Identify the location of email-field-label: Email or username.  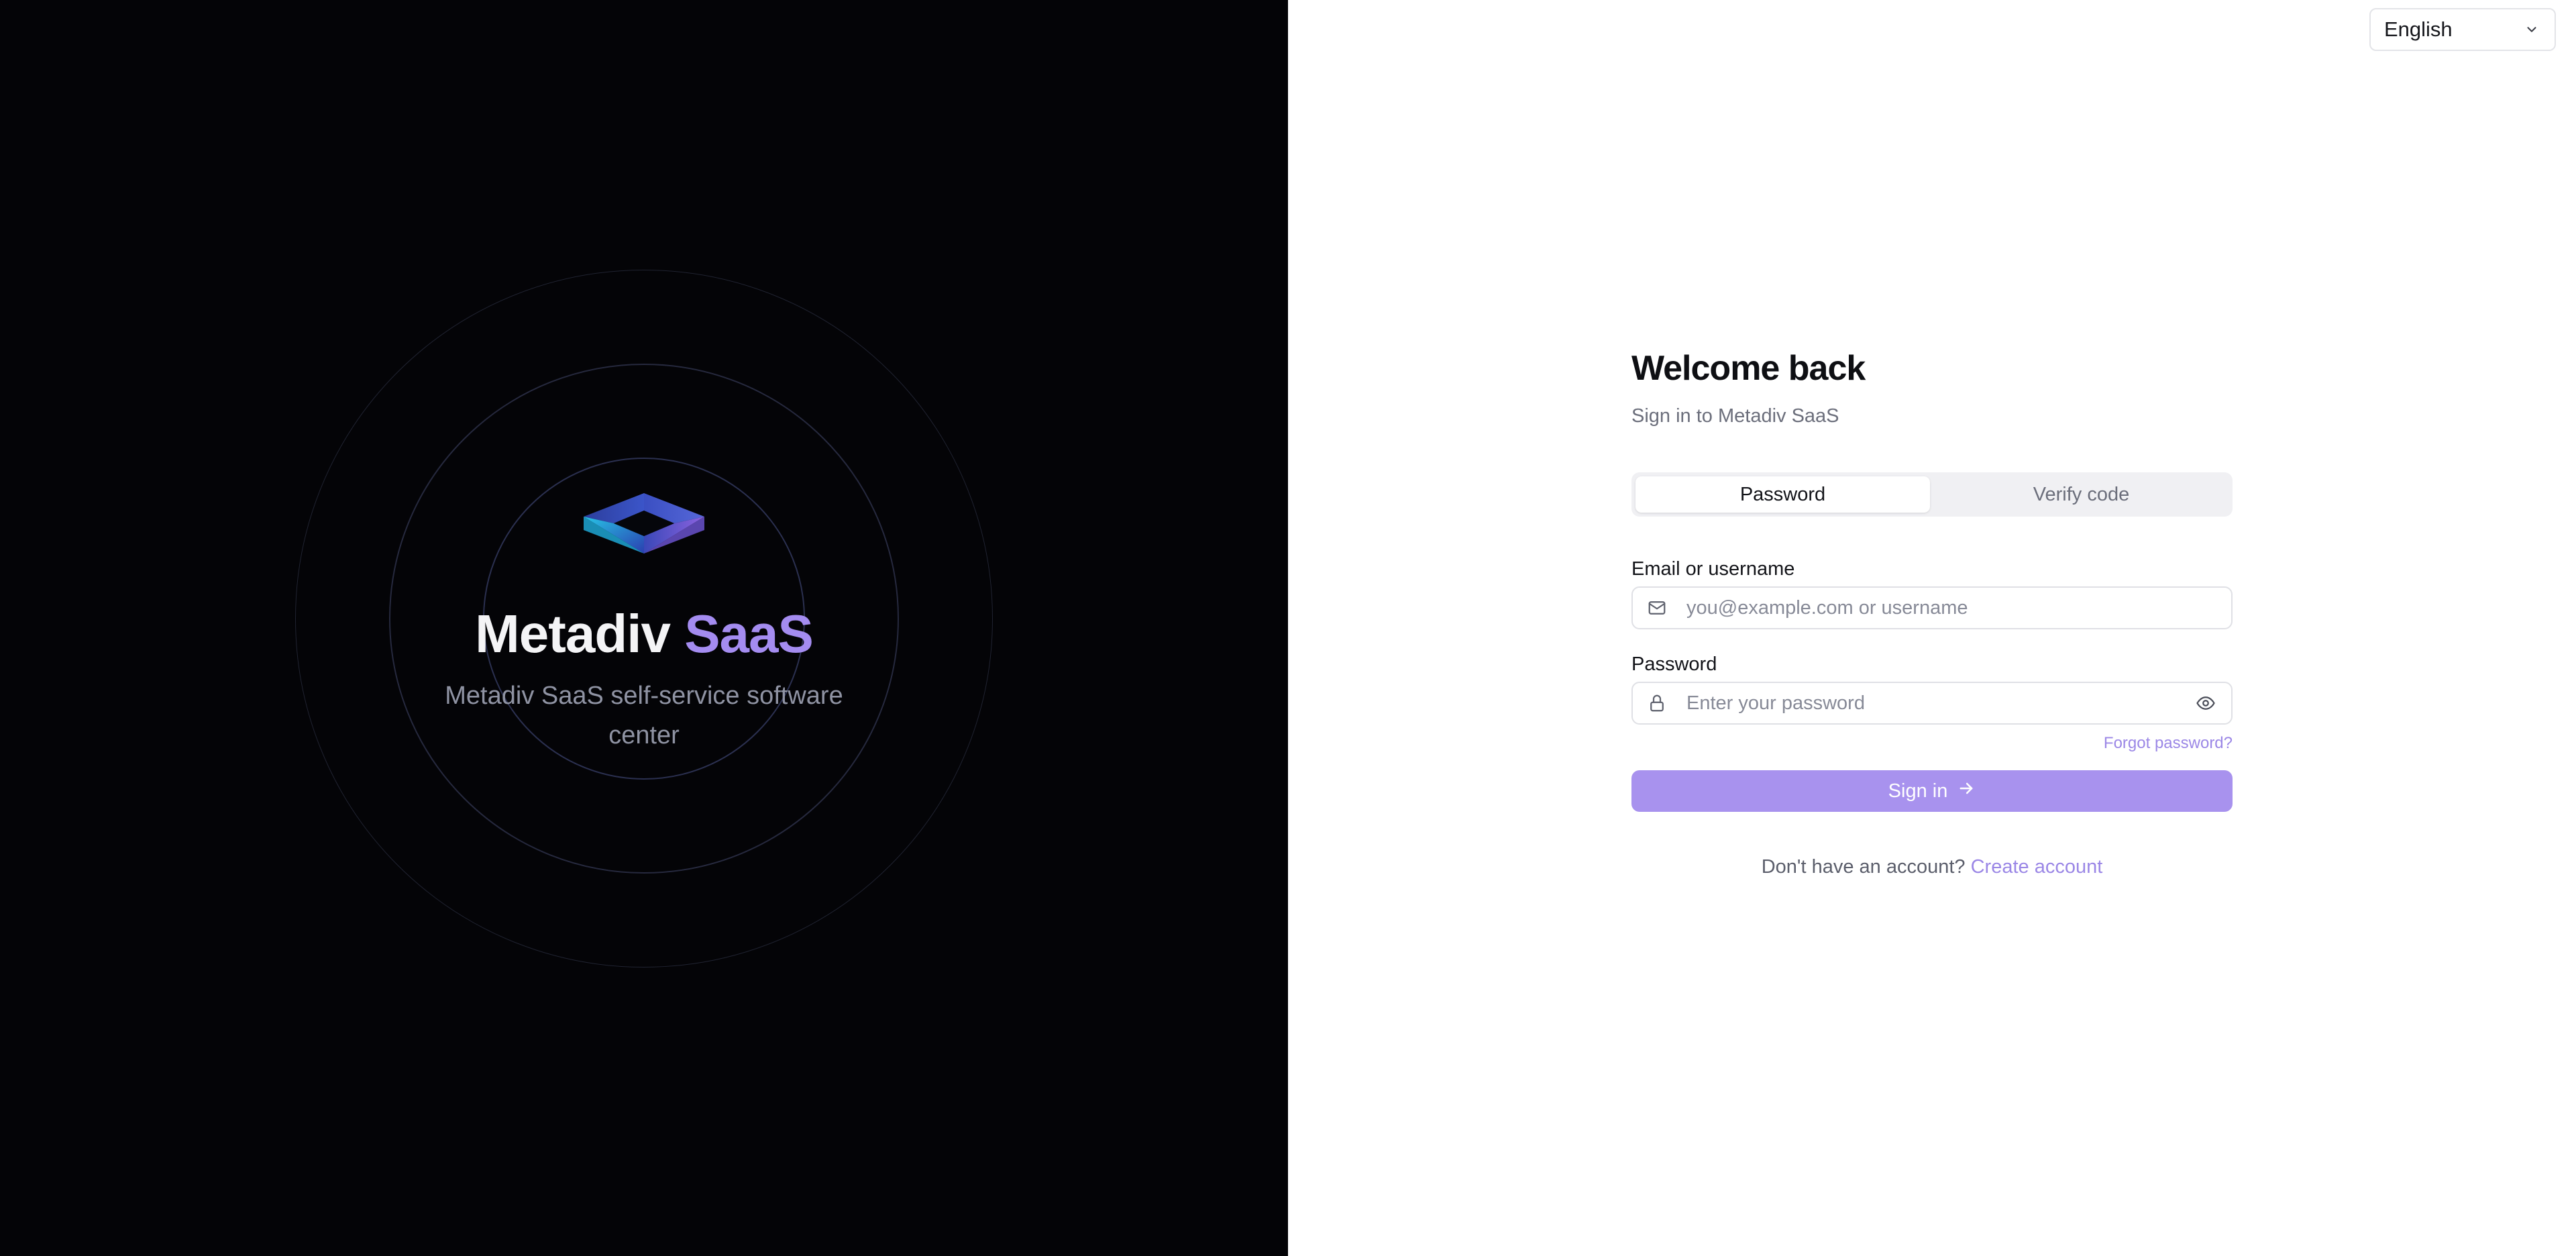
(1713, 569).